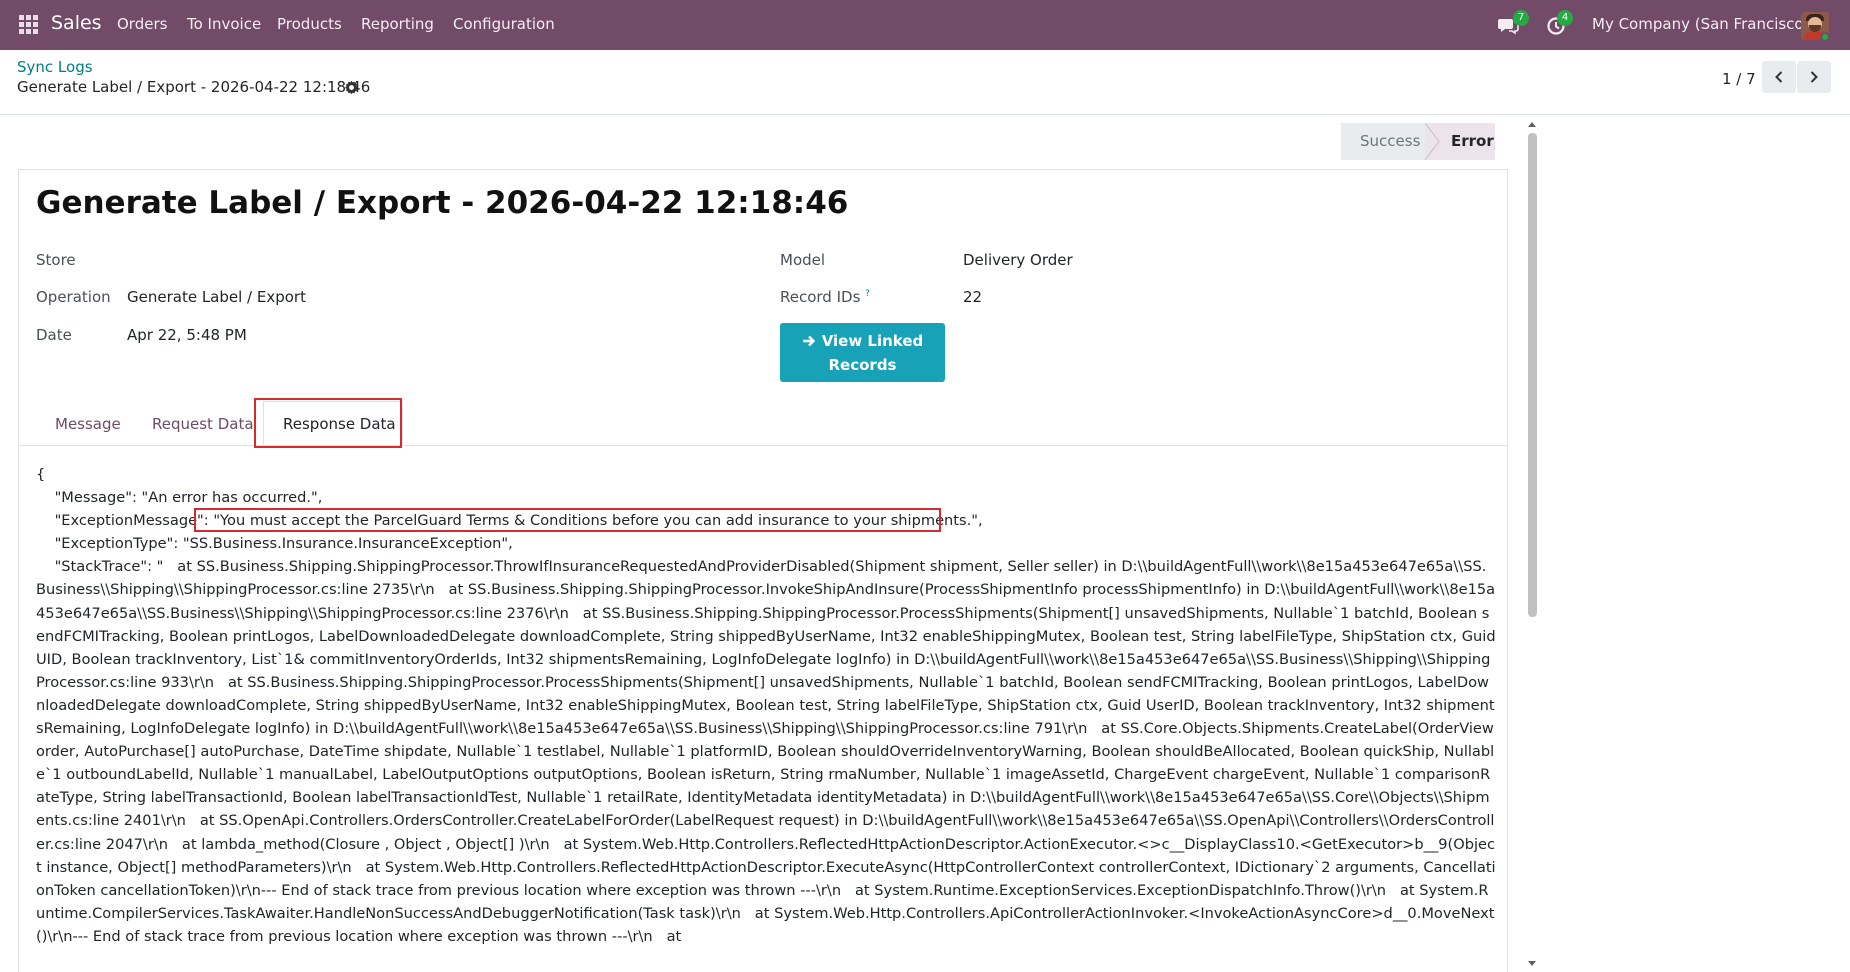  What do you see at coordinates (56, 260) in the screenshot?
I see `store-label: Store` at bounding box center [56, 260].